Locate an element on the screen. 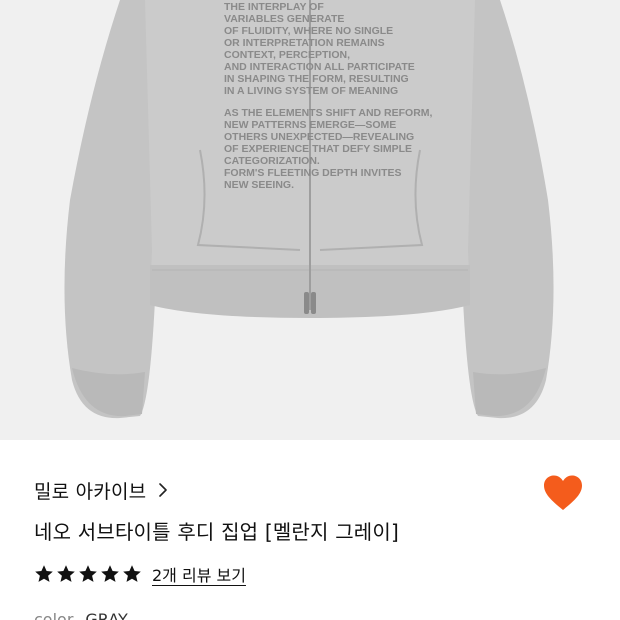  chevron-right-icon is located at coordinates (163, 490).